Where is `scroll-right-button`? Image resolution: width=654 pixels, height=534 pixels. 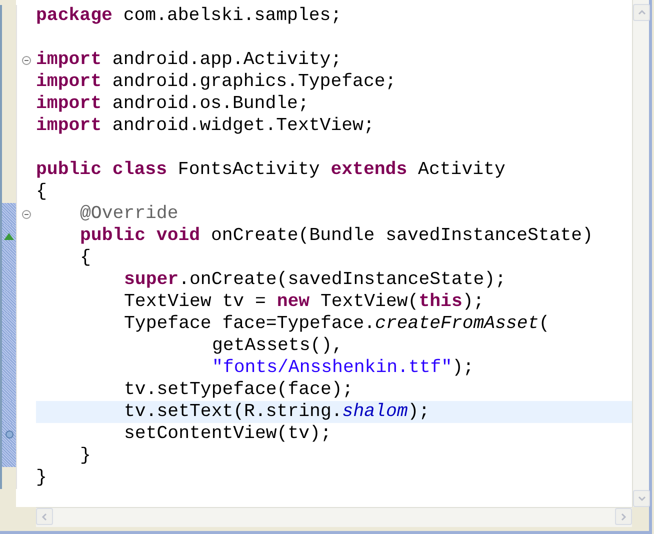 scroll-right-button is located at coordinates (623, 516).